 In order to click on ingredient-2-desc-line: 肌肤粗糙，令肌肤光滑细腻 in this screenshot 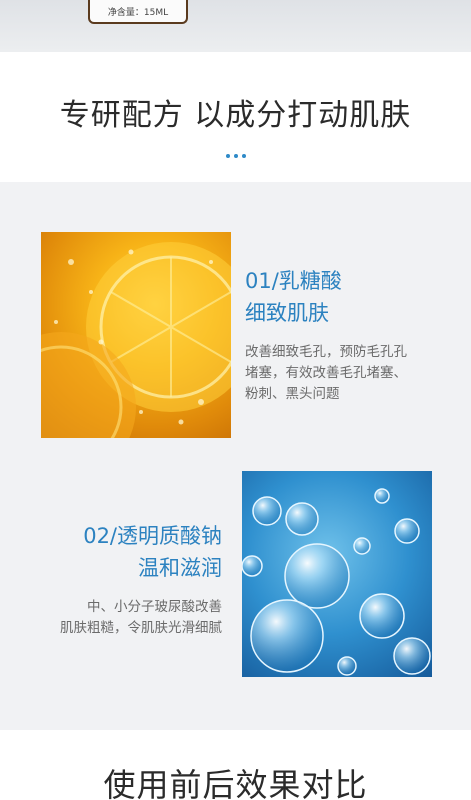, I will do `click(141, 628)`.